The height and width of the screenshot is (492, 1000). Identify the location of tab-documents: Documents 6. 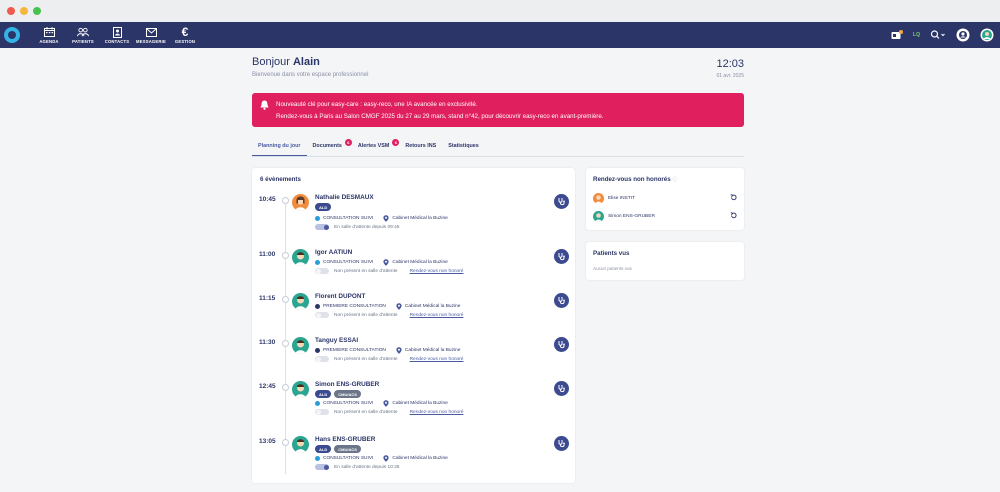
(329, 147).